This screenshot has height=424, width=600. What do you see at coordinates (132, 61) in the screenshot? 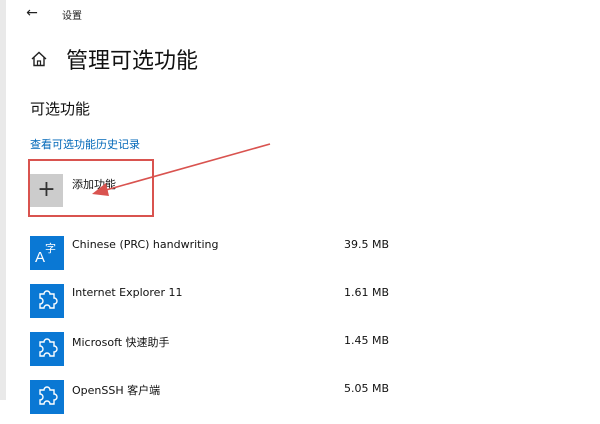
I see `page-title: 管理可选功能` at bounding box center [132, 61].